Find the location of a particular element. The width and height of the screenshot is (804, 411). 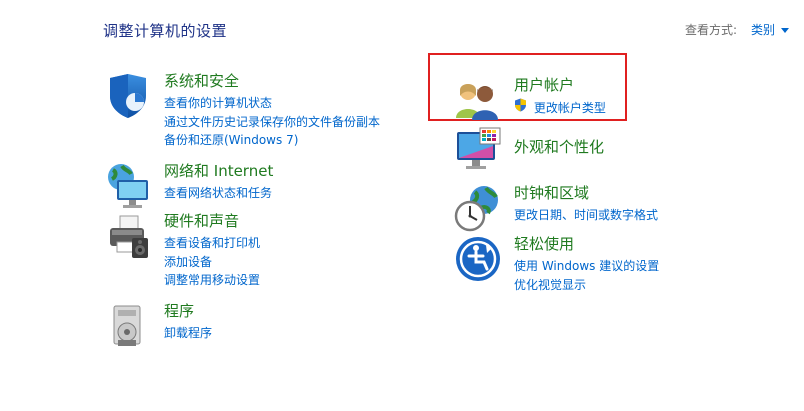

category-title: 时钟和区域 is located at coordinates (551, 193).